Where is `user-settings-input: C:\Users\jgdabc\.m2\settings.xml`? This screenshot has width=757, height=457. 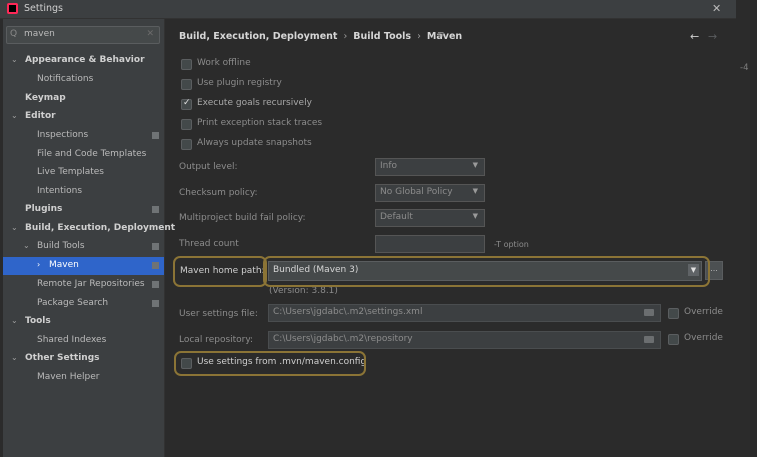 user-settings-input: C:\Users\jgdabc\.m2\settings.xml is located at coordinates (464, 313).